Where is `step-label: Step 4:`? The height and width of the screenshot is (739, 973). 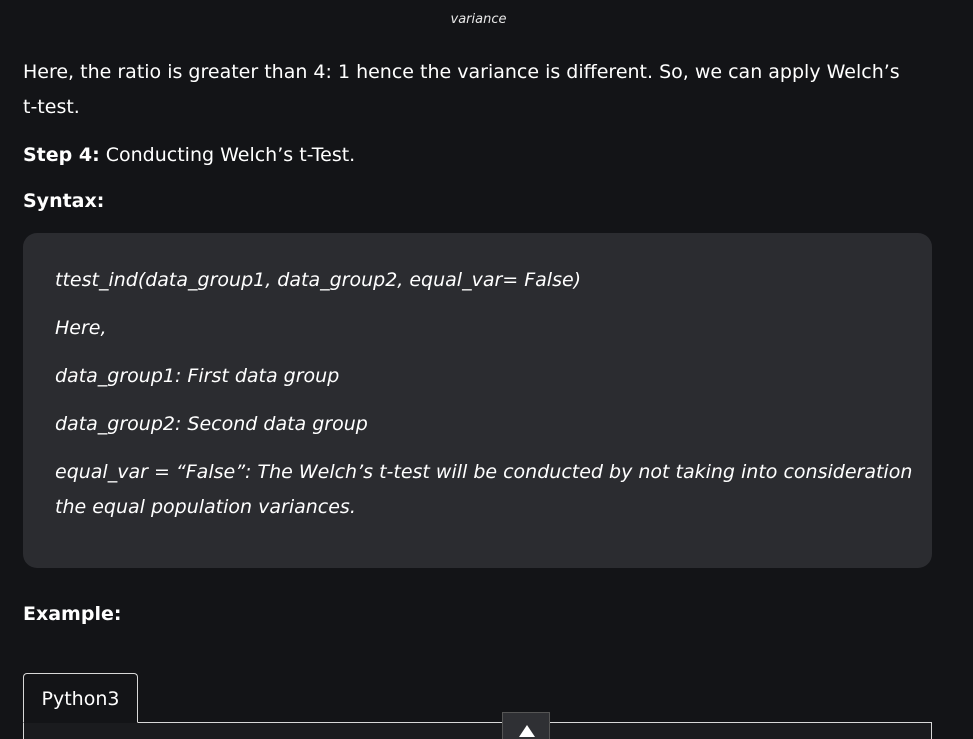
step-label: Step 4: is located at coordinates (61, 155).